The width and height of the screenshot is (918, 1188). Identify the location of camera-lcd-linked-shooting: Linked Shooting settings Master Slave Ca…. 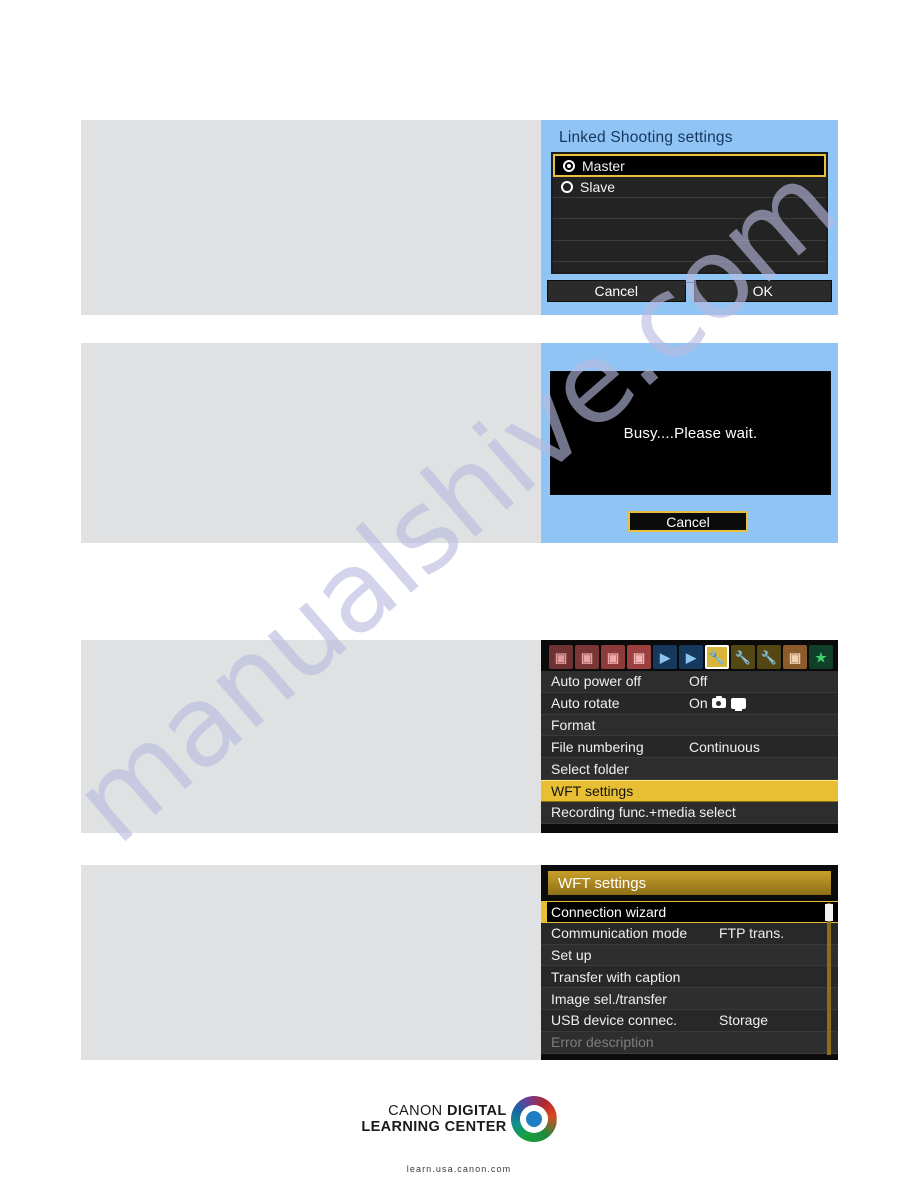
(689, 217).